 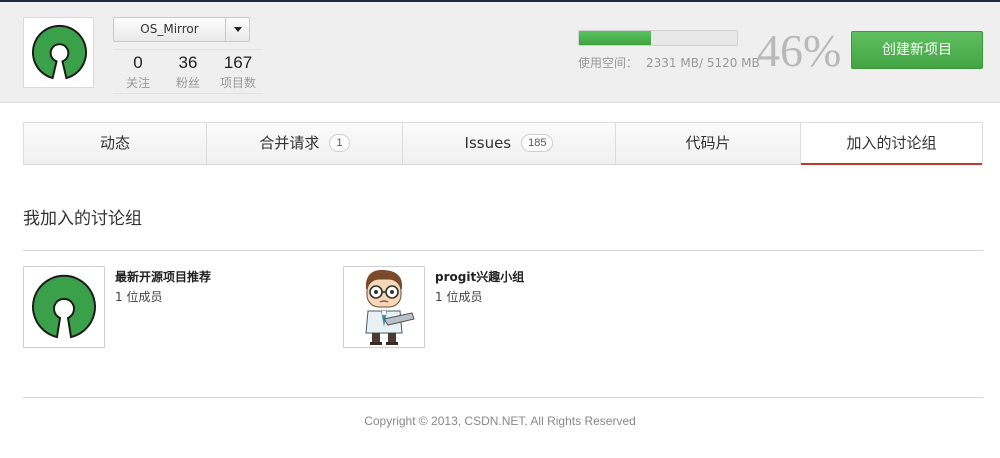 I want to click on tab-label: Issues, so click(x=488, y=143).